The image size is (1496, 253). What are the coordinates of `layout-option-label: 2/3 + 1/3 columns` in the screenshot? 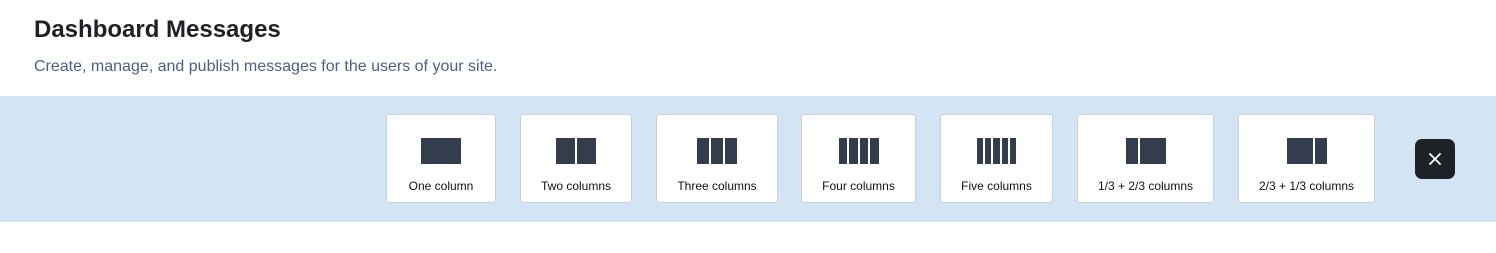 It's located at (1306, 186).